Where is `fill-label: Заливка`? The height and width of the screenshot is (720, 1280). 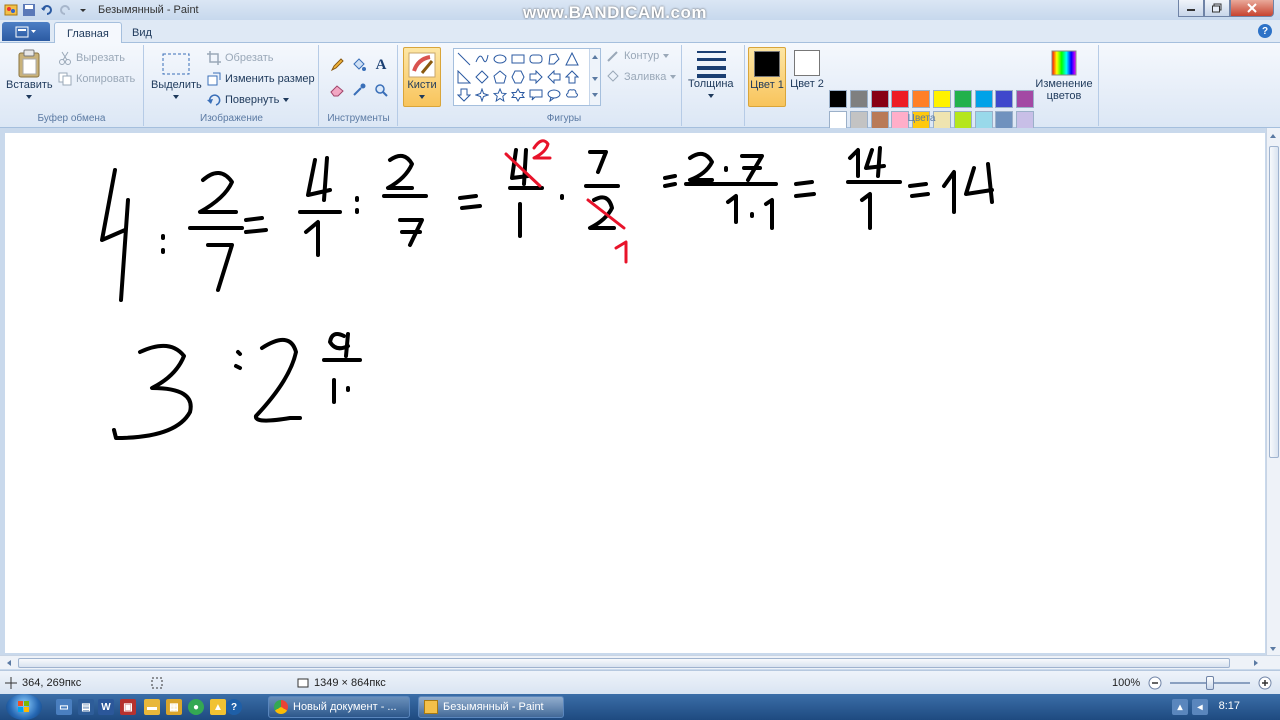
fill-label: Заливка is located at coordinates (645, 77).